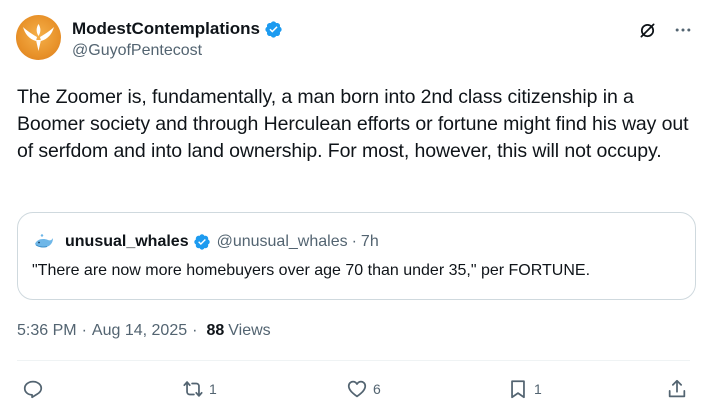 The height and width of the screenshot is (411, 706). What do you see at coordinates (166, 29) in the screenshot?
I see `author-display-name: ModestContemplations` at bounding box center [166, 29].